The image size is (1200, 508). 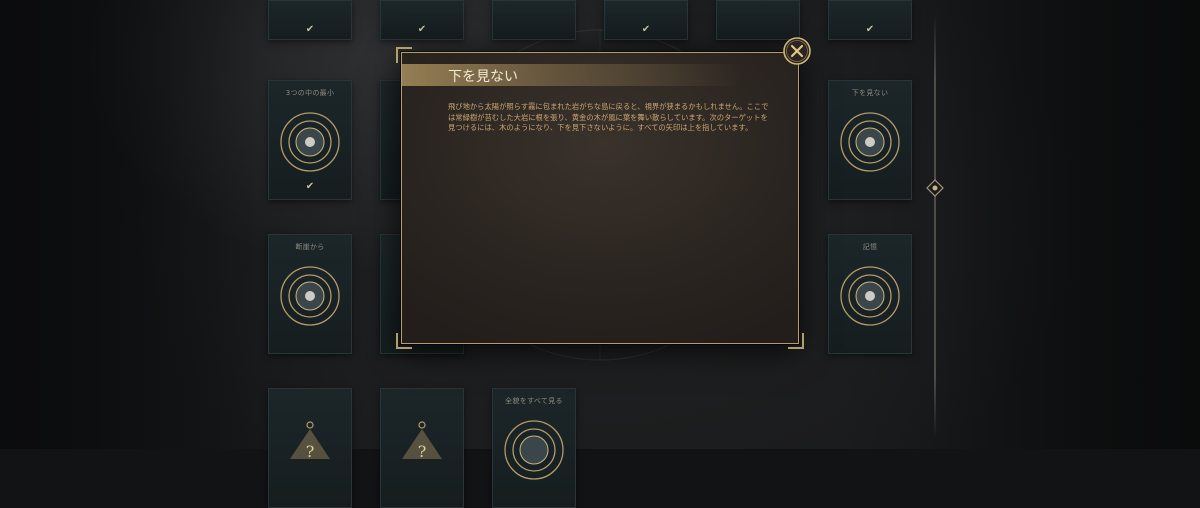 I want to click on card-top-6: ✔, so click(x=870, y=20).